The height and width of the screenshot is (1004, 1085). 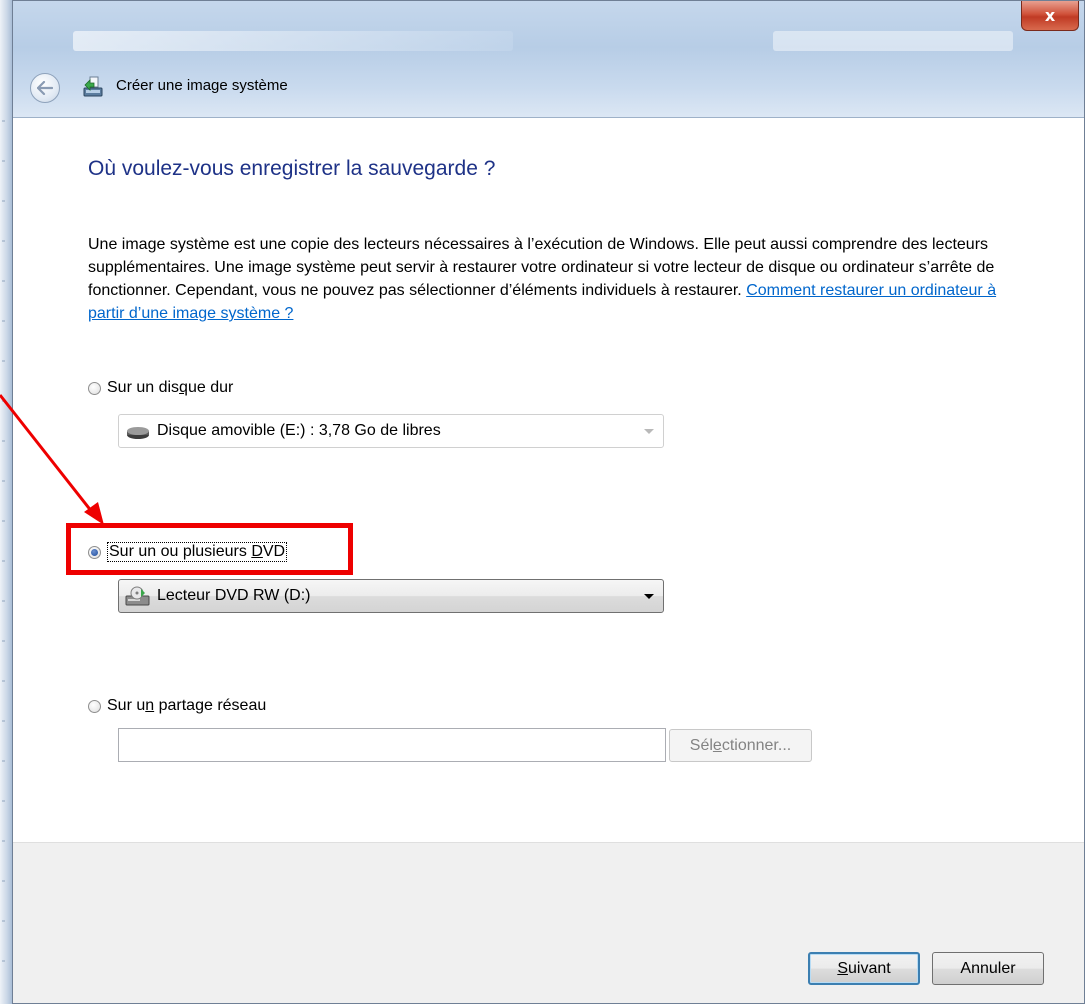 What do you see at coordinates (137, 596) in the screenshot?
I see `dvd-drive-icon` at bounding box center [137, 596].